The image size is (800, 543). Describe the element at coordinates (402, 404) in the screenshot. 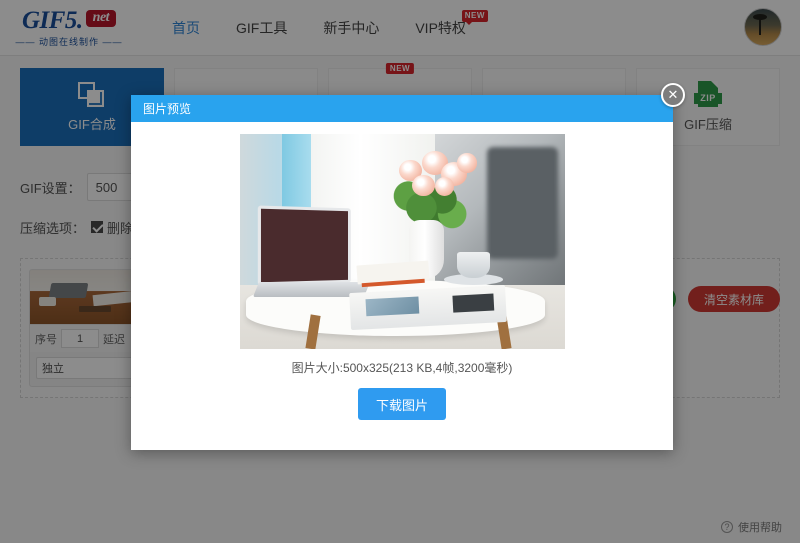

I see `download-image-button: 下载图片` at that location.